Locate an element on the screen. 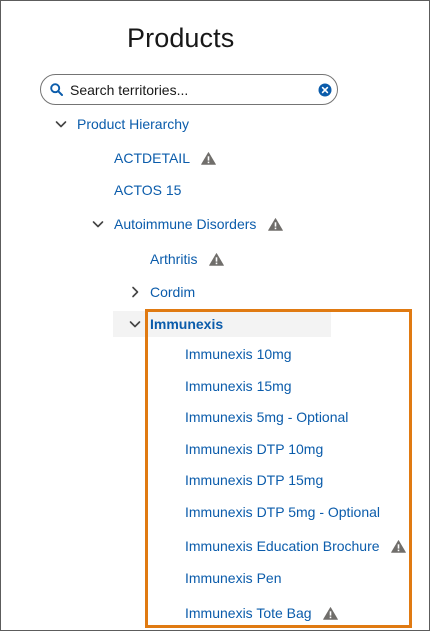 This screenshot has width=430, height=631. search-input is located at coordinates (190, 89).